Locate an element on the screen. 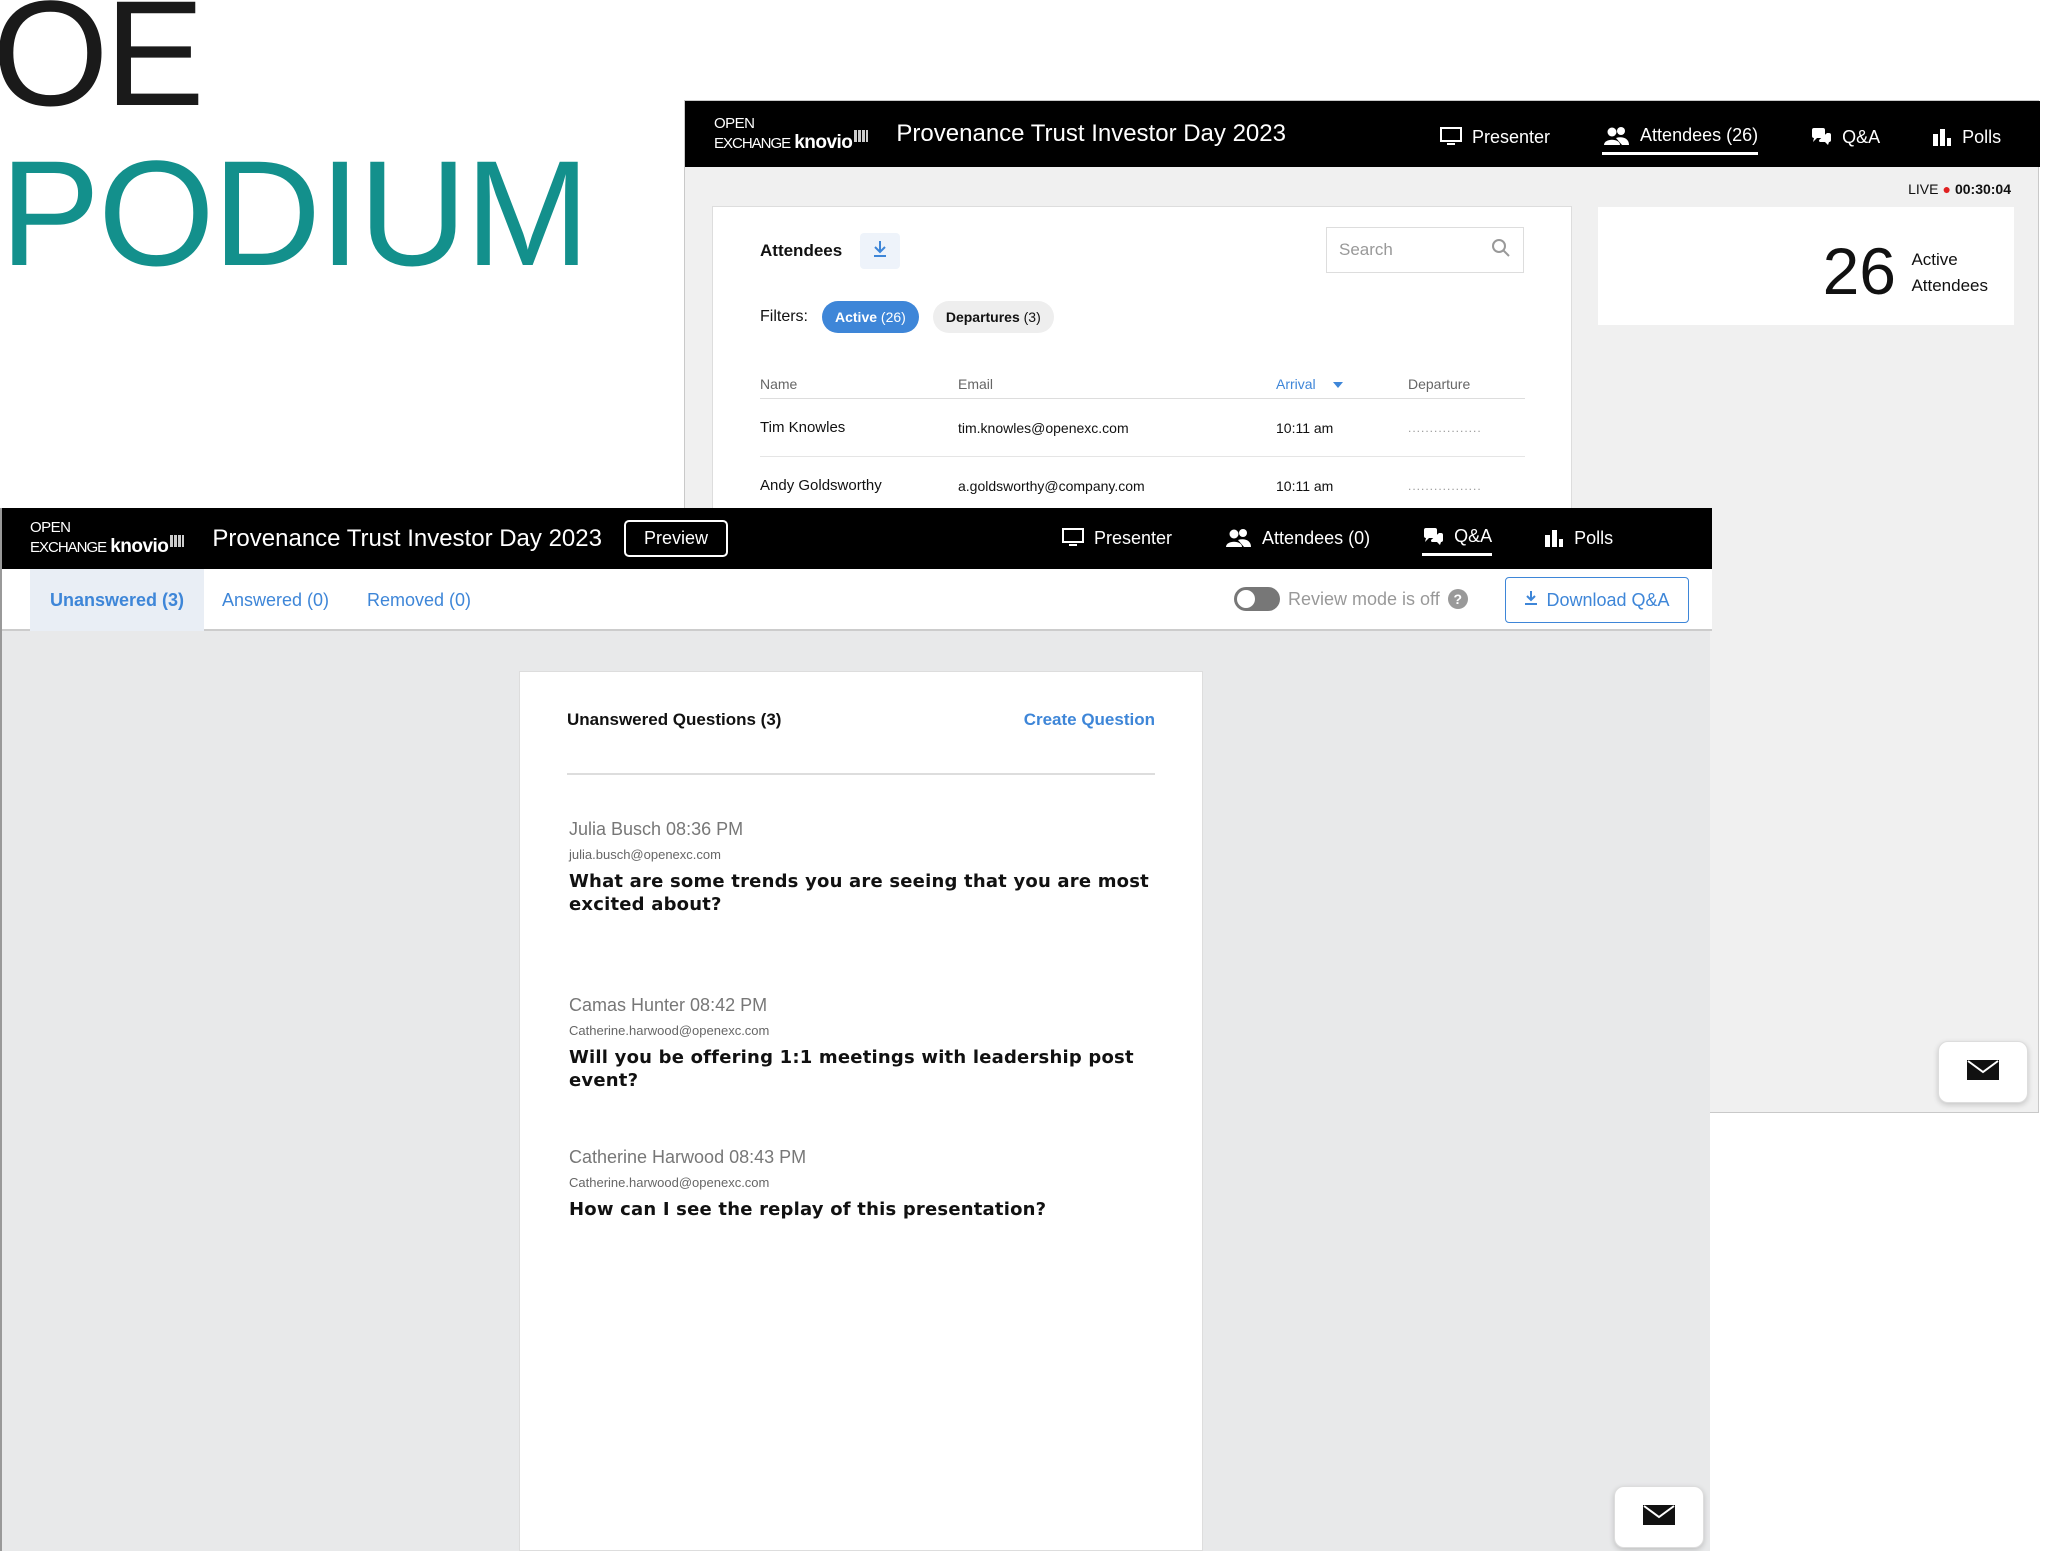 This screenshot has height=1551, width=2057. nav-attendees: Attendees (0) is located at coordinates (1297, 538).